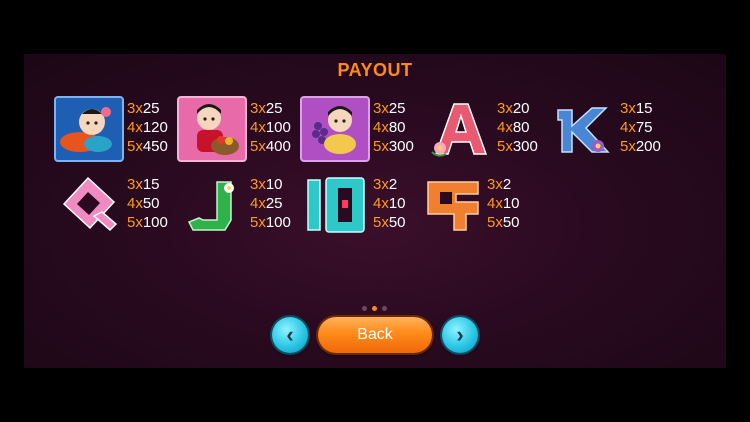  I want to click on paytable-letter-k: 3x15 4x75 5x200, so click(640, 127).